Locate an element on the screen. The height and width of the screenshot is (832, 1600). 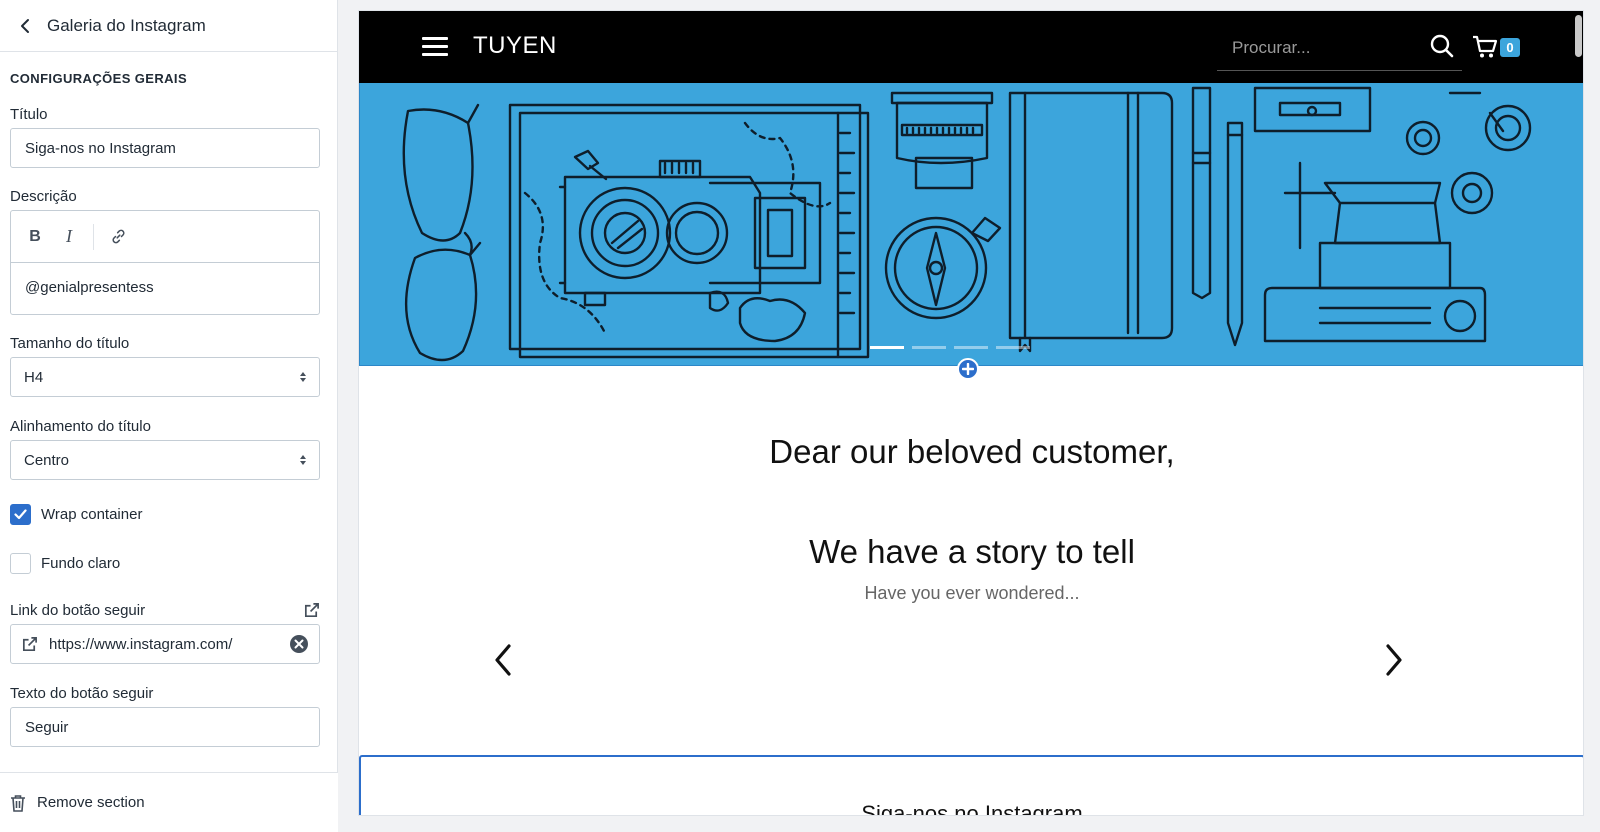
slideshow-pagination is located at coordinates (950, 347).